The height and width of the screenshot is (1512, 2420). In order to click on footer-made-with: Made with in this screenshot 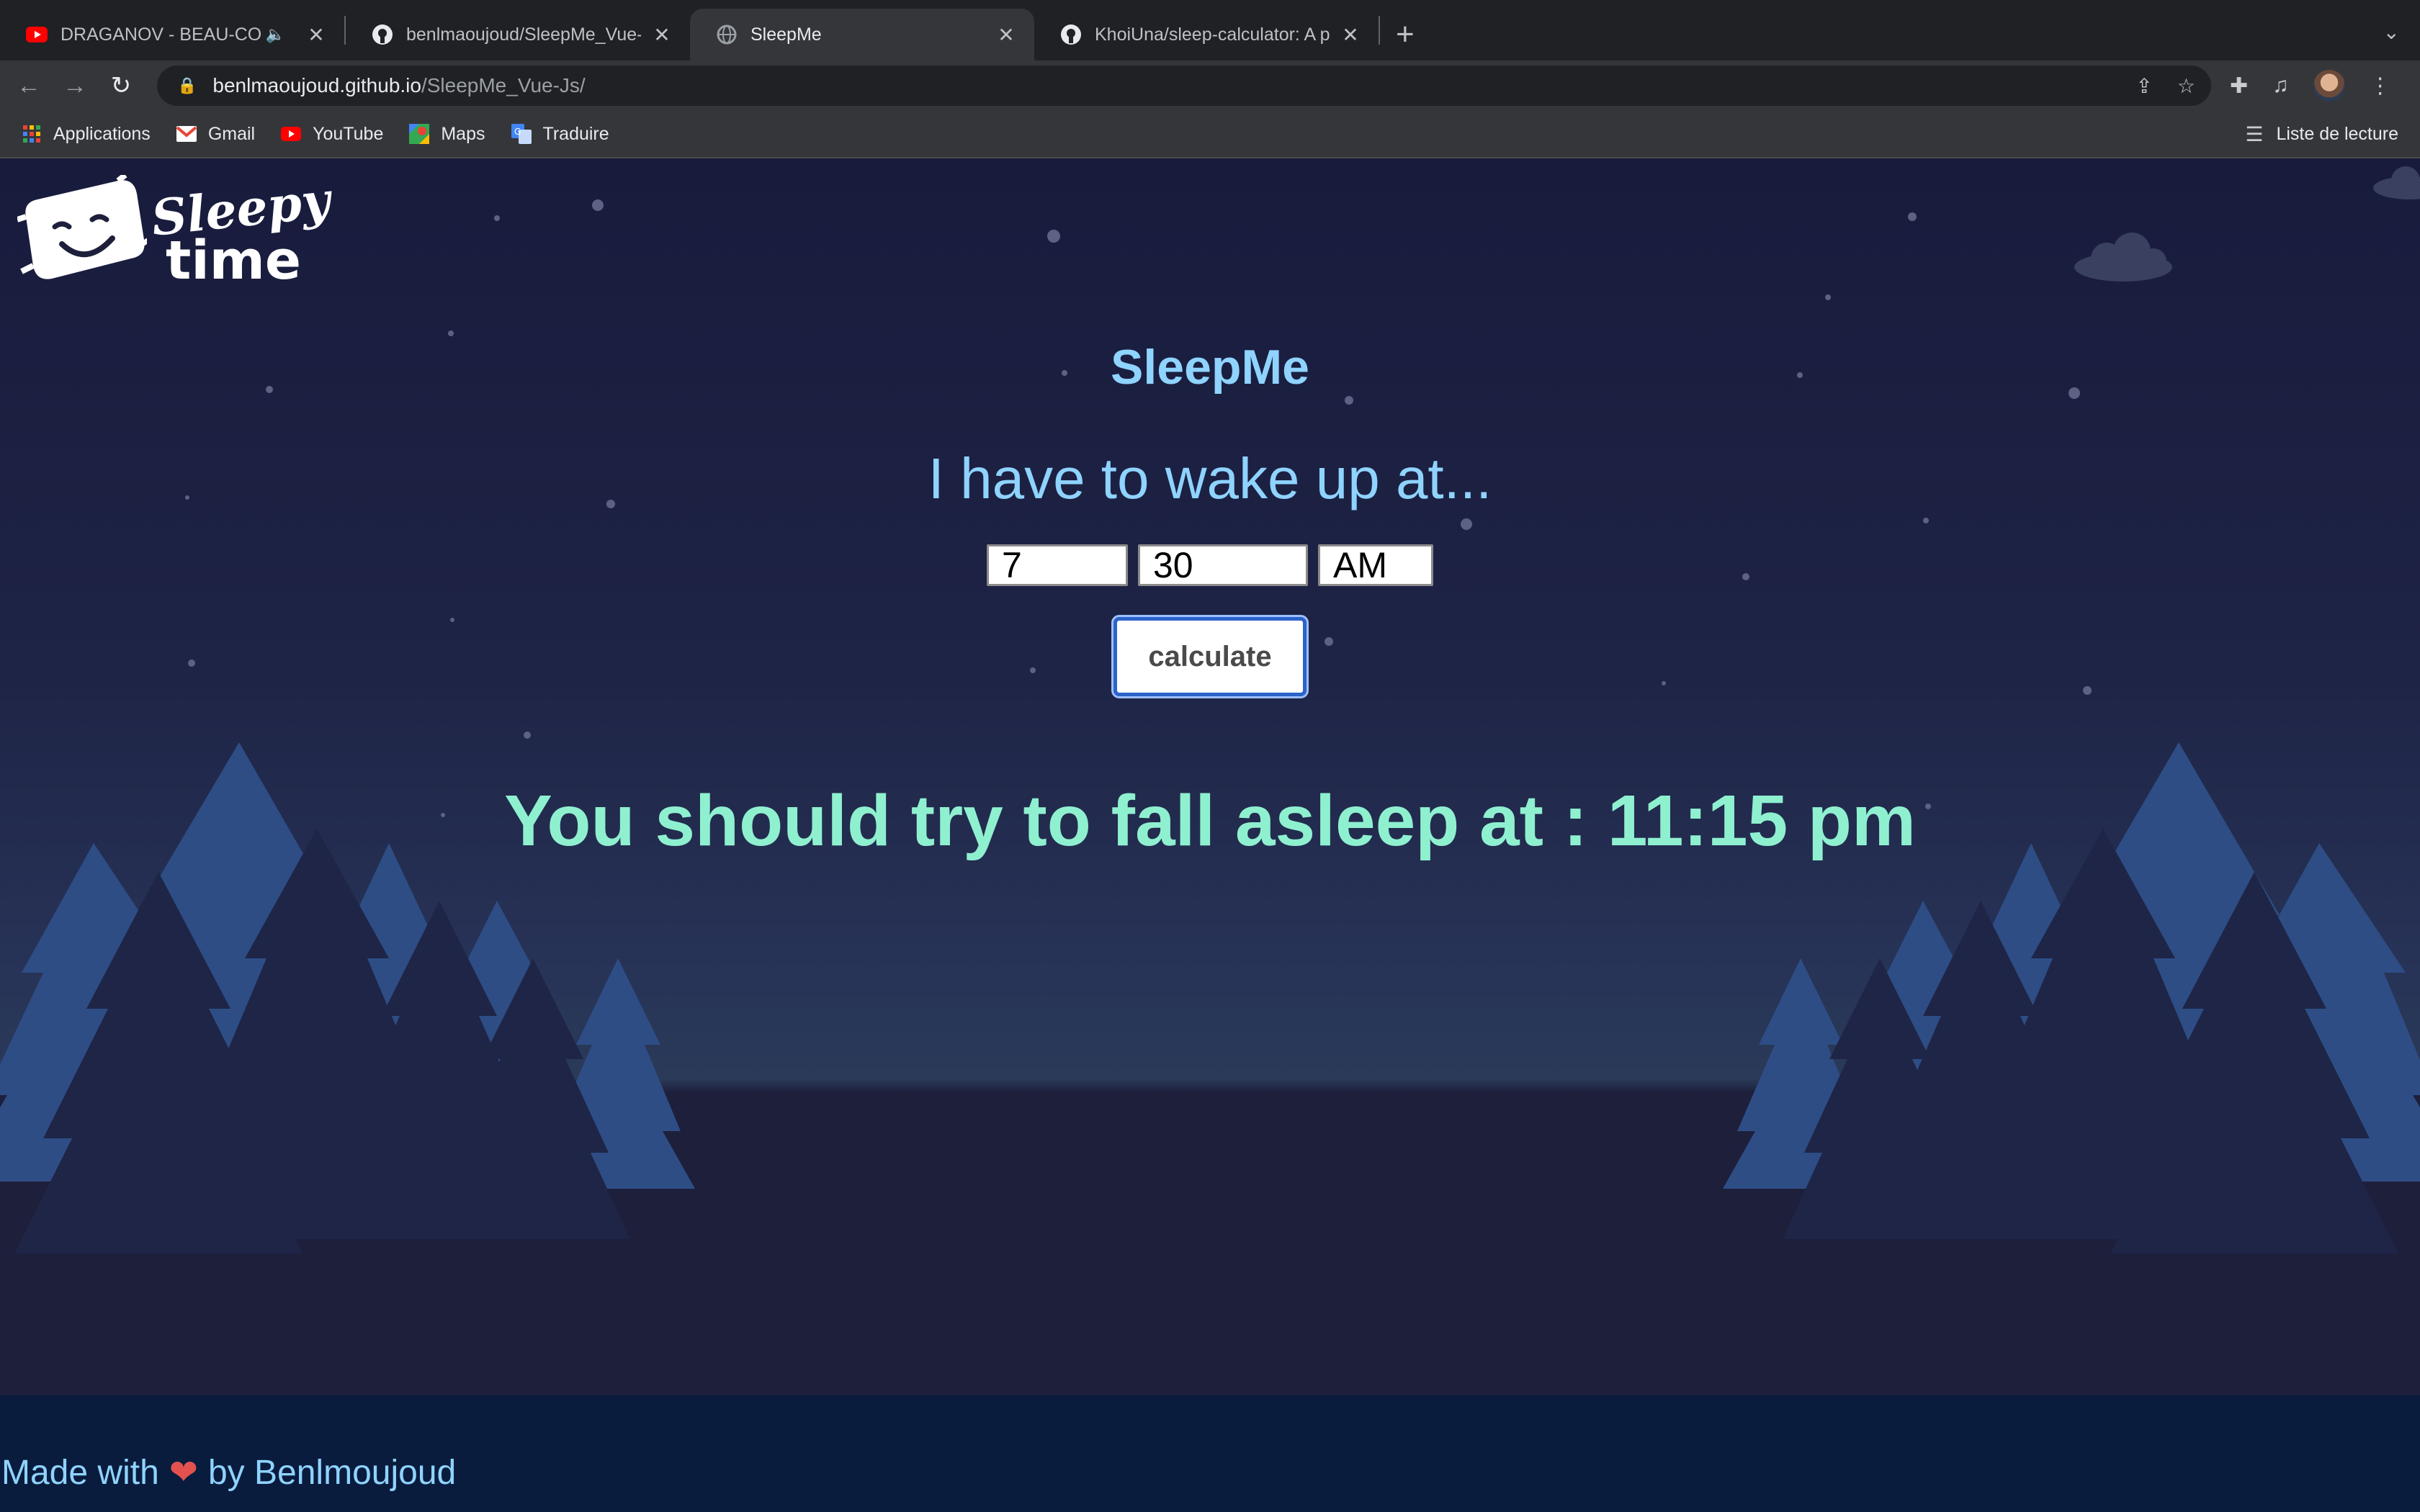, I will do `click(80, 1472)`.